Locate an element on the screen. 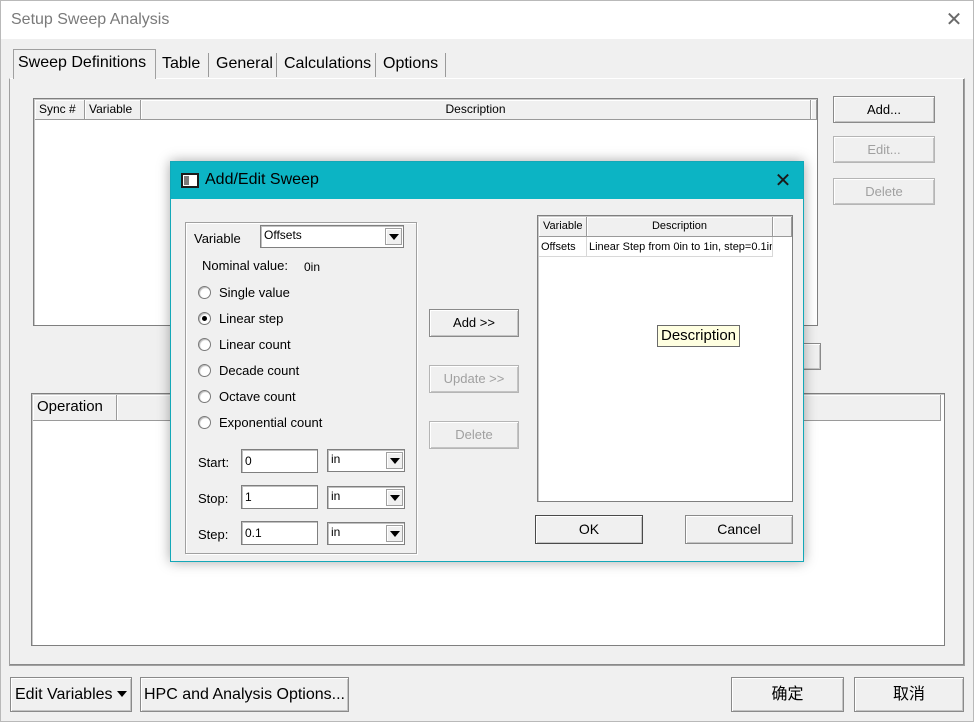 The width and height of the screenshot is (974, 722). step-unit-value: in is located at coordinates (336, 532).